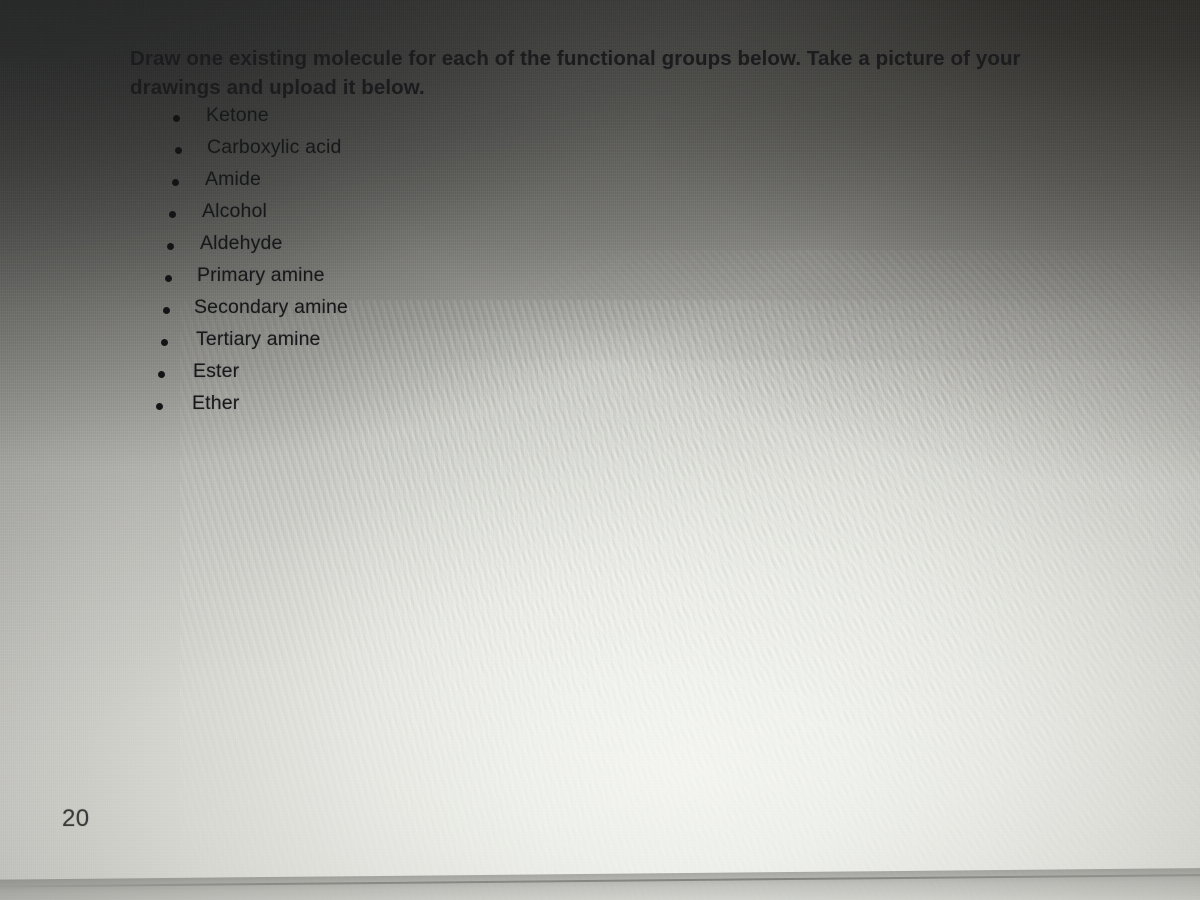  What do you see at coordinates (235, 211) in the screenshot?
I see `list-item-label: Alcohol` at bounding box center [235, 211].